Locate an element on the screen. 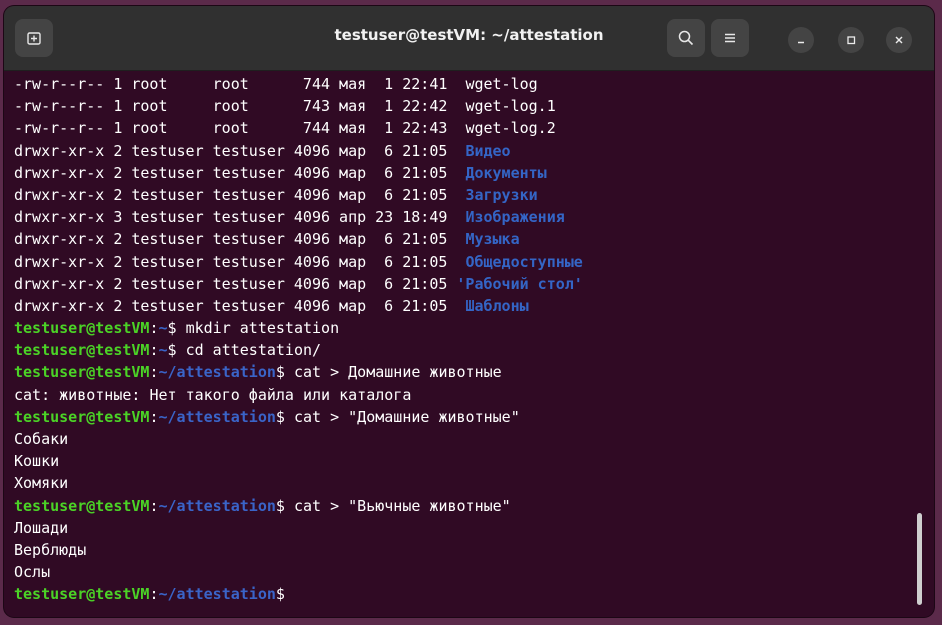 The image size is (942, 625). close-button is located at coordinates (899, 40).